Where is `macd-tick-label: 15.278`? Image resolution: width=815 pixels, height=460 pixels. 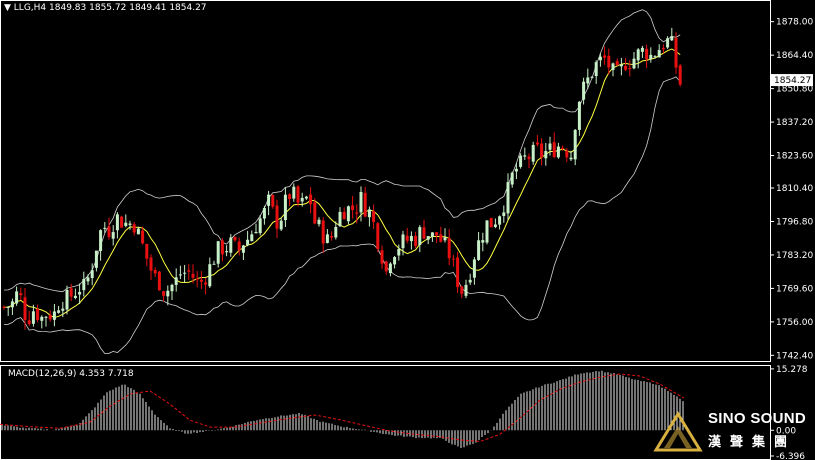 macd-tick-label: 15.278 is located at coordinates (792, 370).